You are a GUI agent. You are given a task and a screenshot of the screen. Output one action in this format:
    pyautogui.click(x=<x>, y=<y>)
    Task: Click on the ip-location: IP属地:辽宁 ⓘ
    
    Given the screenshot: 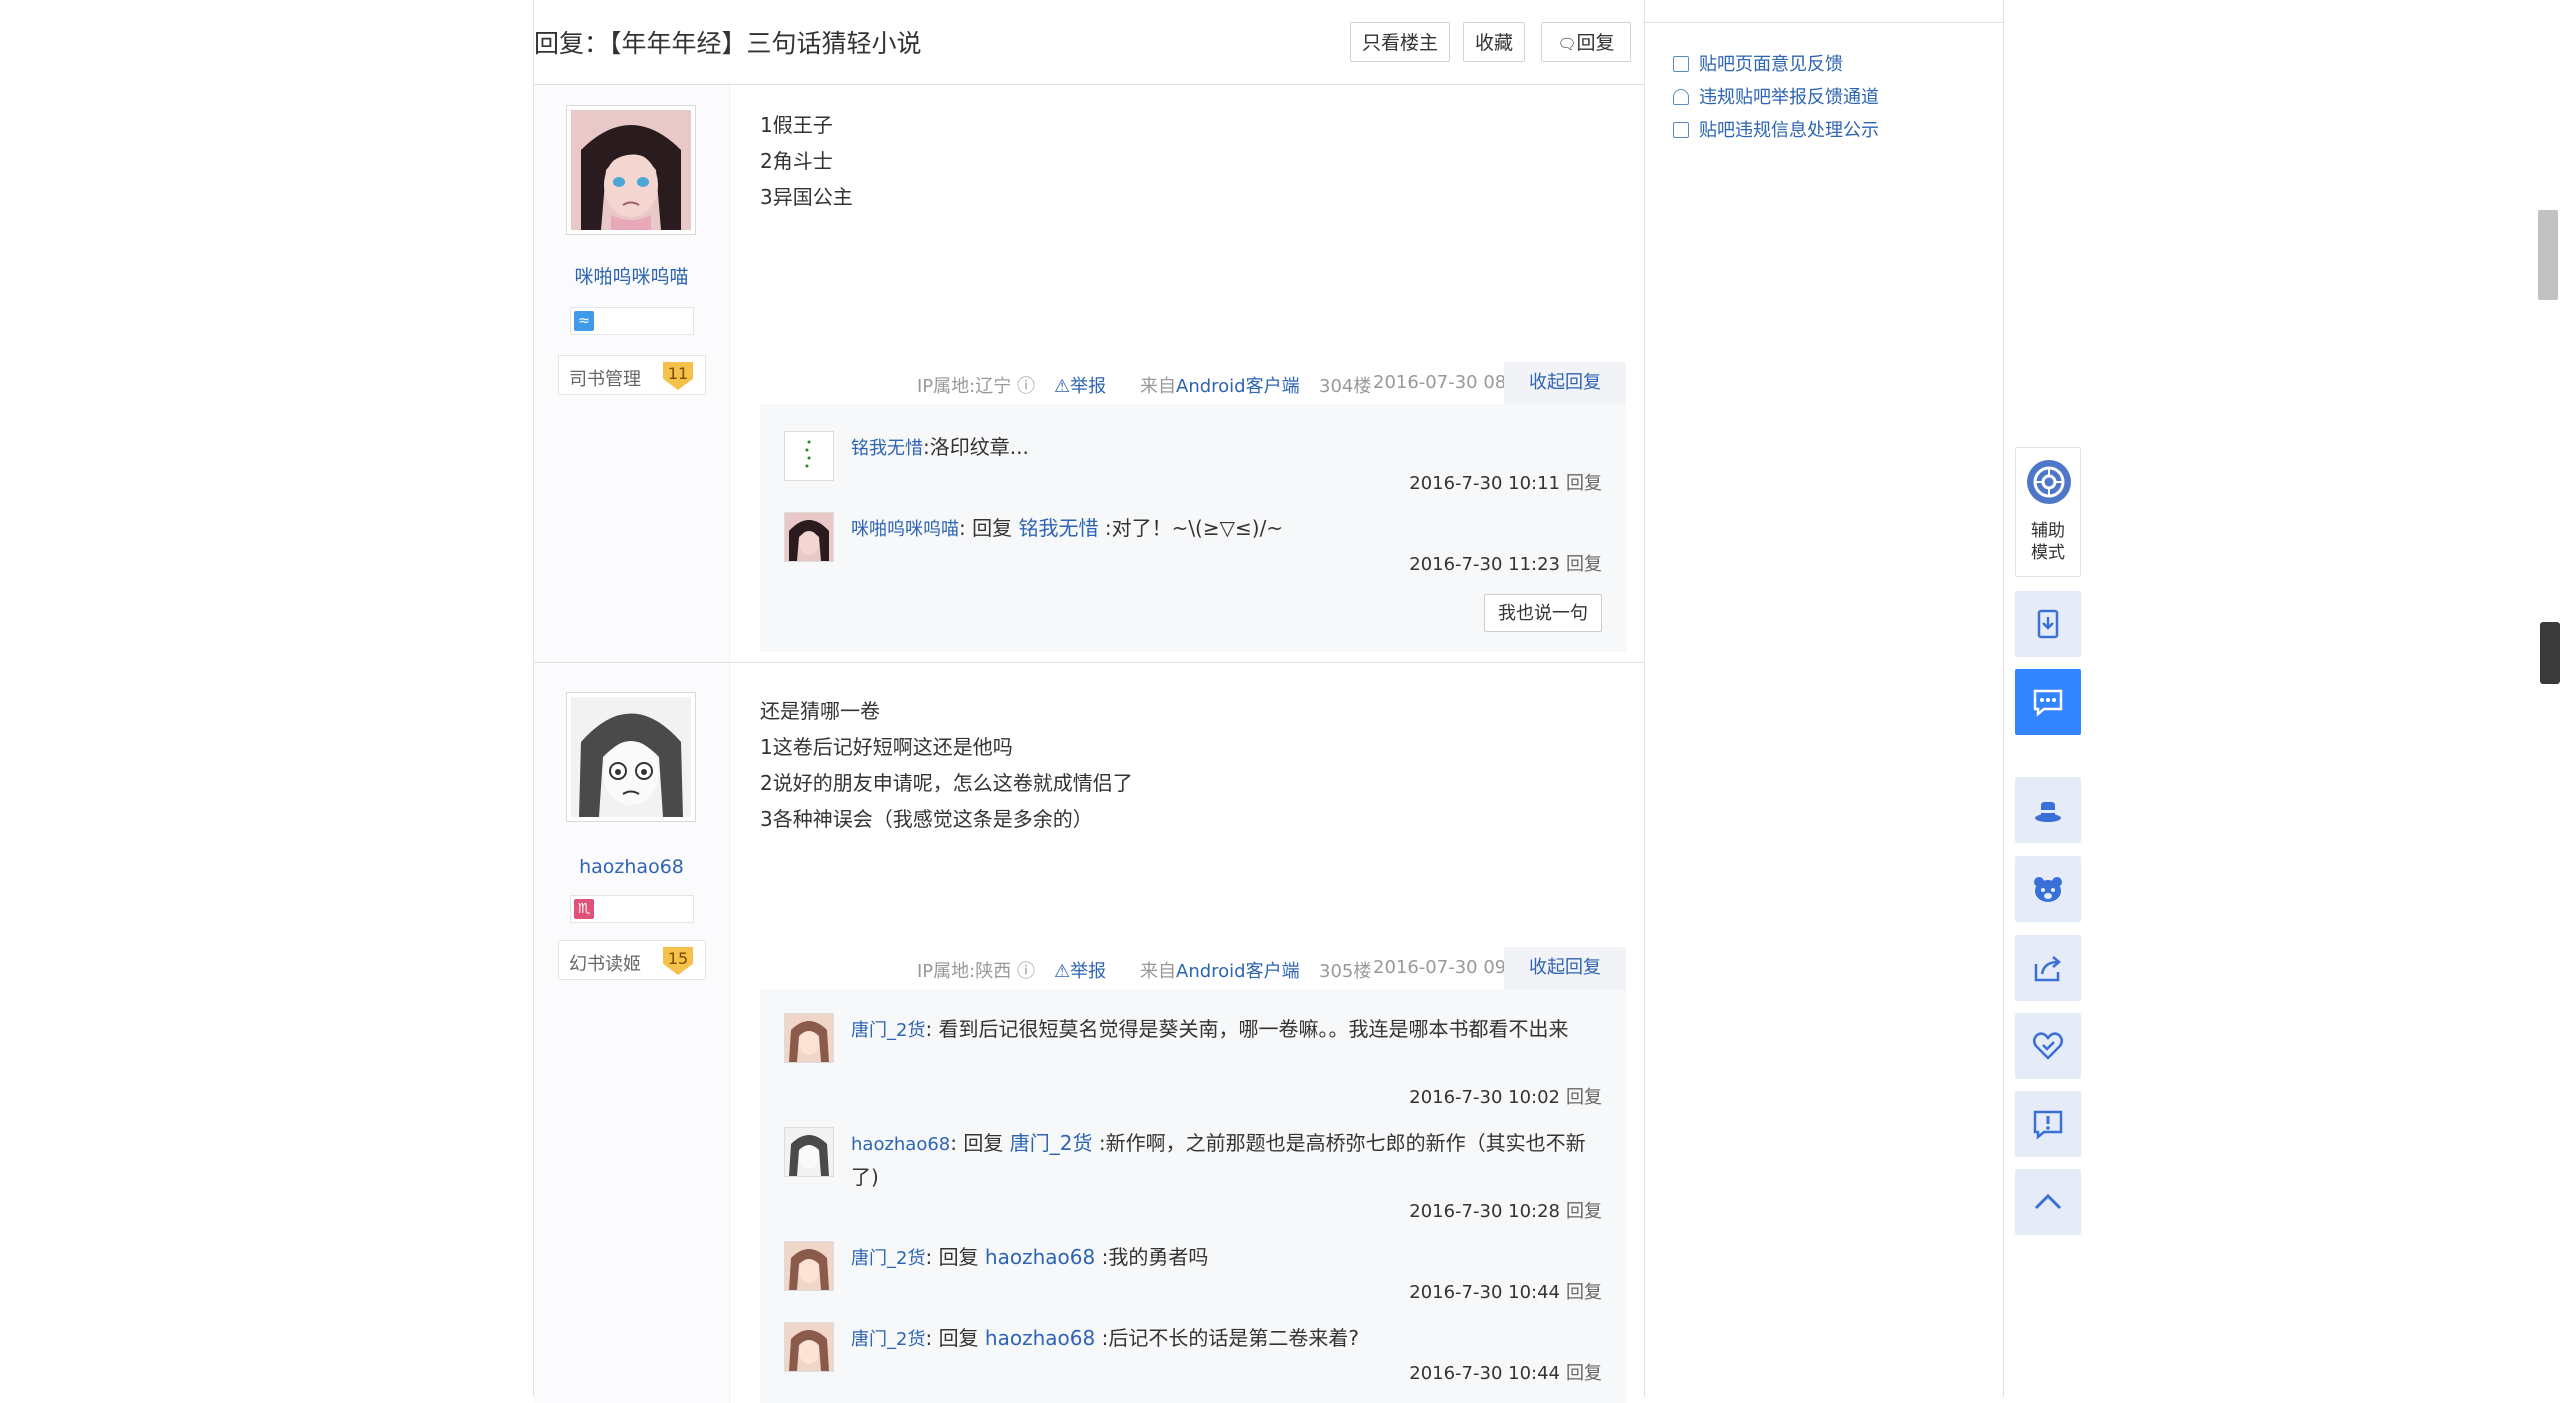 What is the action you would take?
    pyautogui.click(x=976, y=386)
    